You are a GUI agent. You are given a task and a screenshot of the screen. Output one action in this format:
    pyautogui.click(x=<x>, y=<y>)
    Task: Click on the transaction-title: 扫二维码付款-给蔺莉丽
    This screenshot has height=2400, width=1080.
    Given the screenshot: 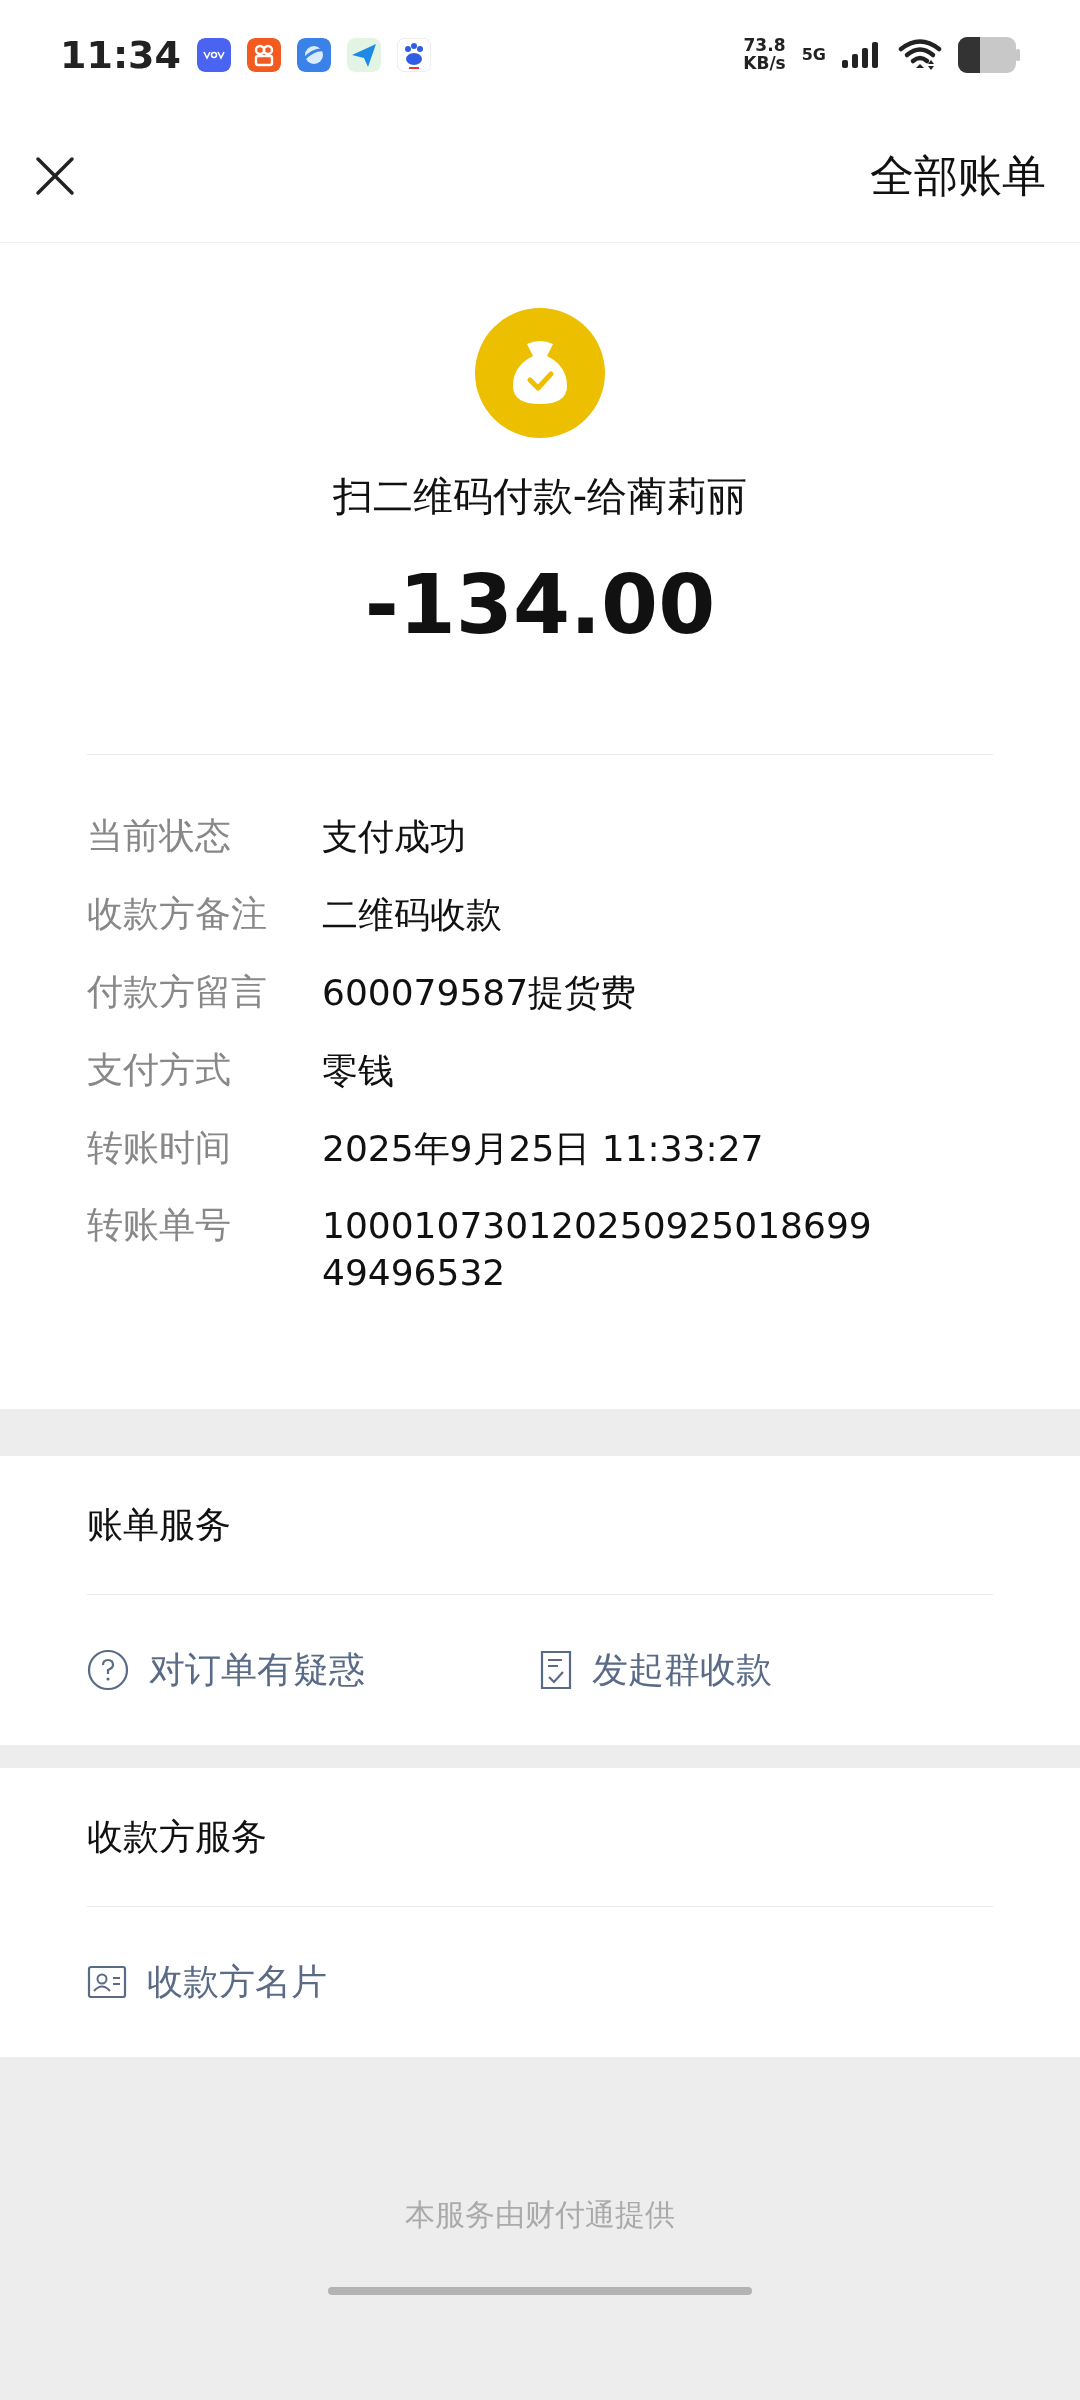 What is the action you would take?
    pyautogui.click(x=540, y=496)
    